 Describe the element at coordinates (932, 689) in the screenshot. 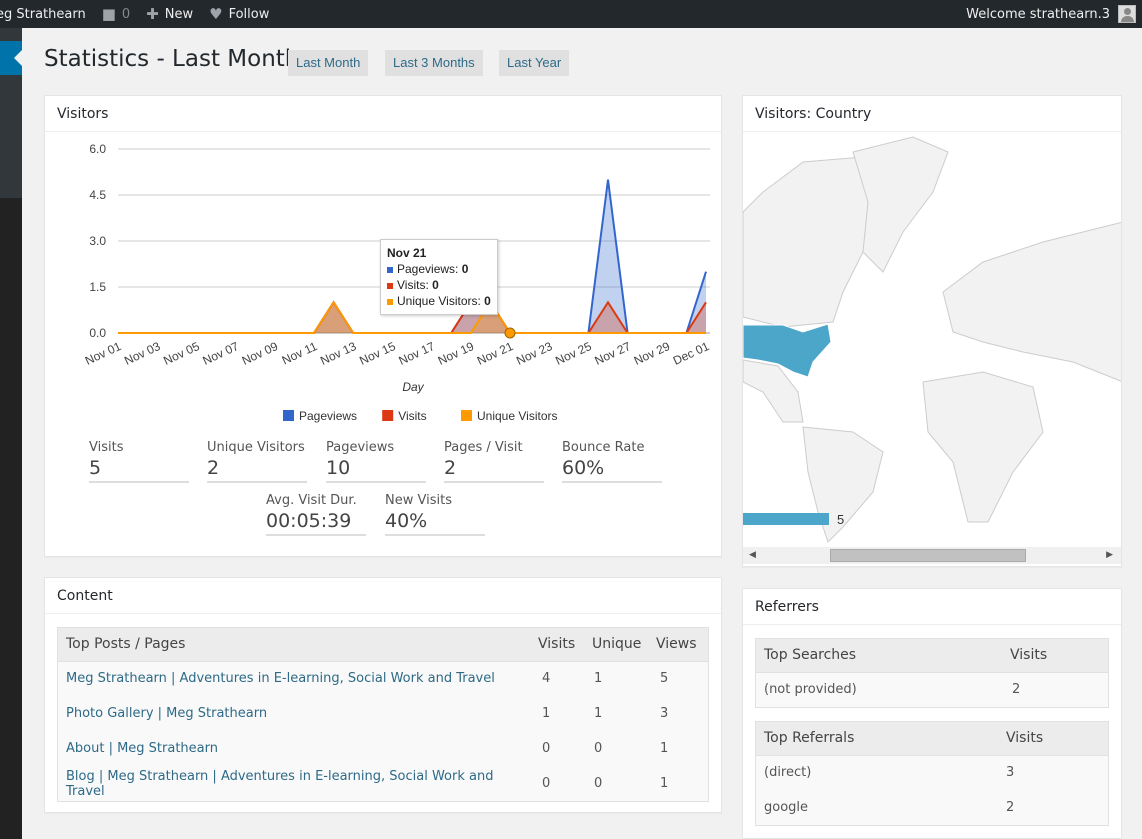

I see `table-row: (not provided) 2` at that location.